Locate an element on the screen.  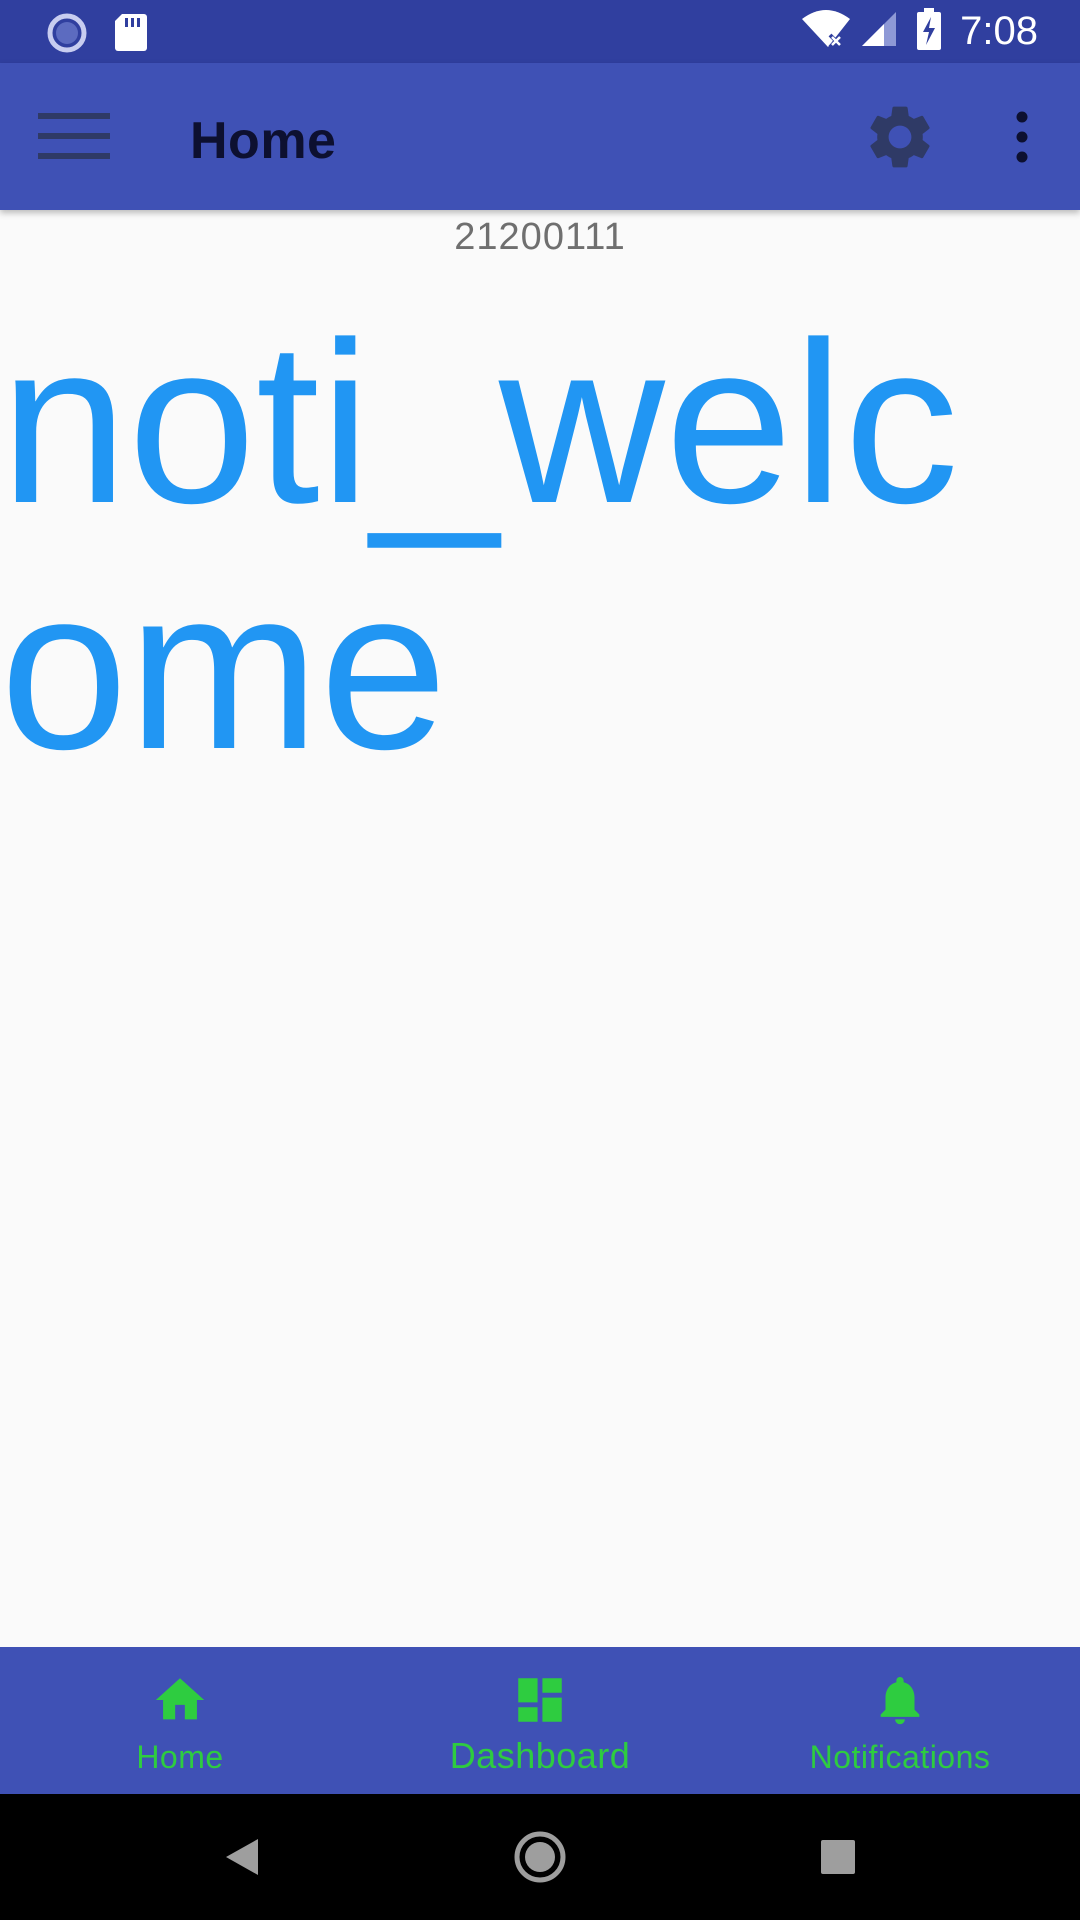
battery-charging-icon is located at coordinates (929, 31).